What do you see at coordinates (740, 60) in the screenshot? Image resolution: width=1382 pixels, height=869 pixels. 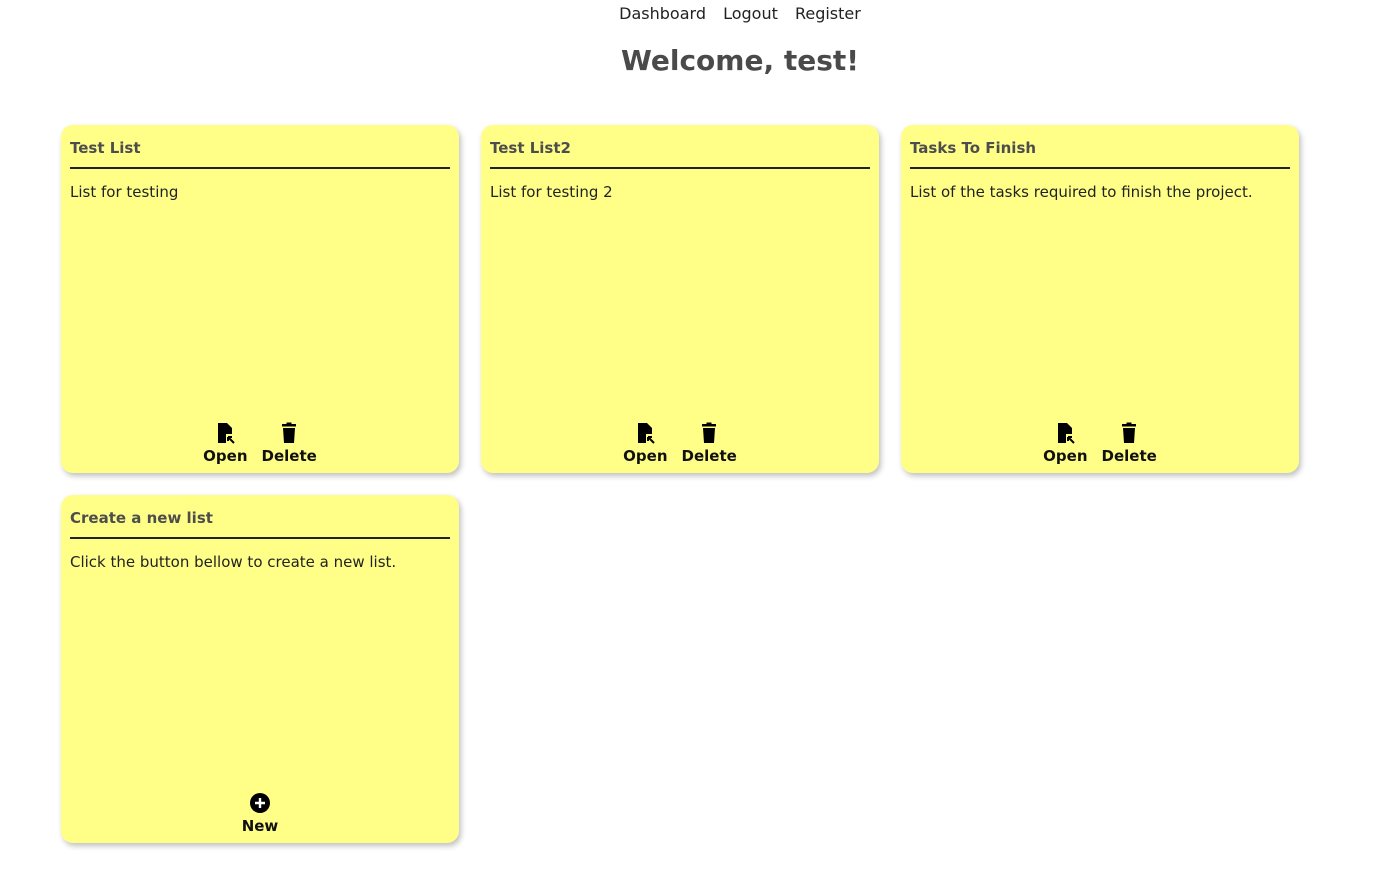 I see `page-title: Welcome, test!` at bounding box center [740, 60].